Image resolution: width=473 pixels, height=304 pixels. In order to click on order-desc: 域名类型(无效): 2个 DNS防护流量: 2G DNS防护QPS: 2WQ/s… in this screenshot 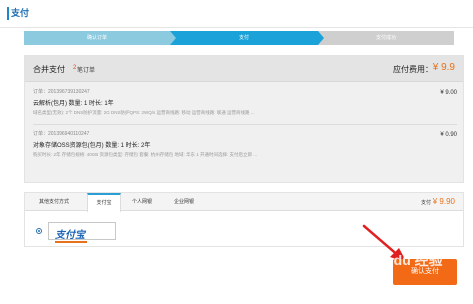, I will do `click(144, 112)`.